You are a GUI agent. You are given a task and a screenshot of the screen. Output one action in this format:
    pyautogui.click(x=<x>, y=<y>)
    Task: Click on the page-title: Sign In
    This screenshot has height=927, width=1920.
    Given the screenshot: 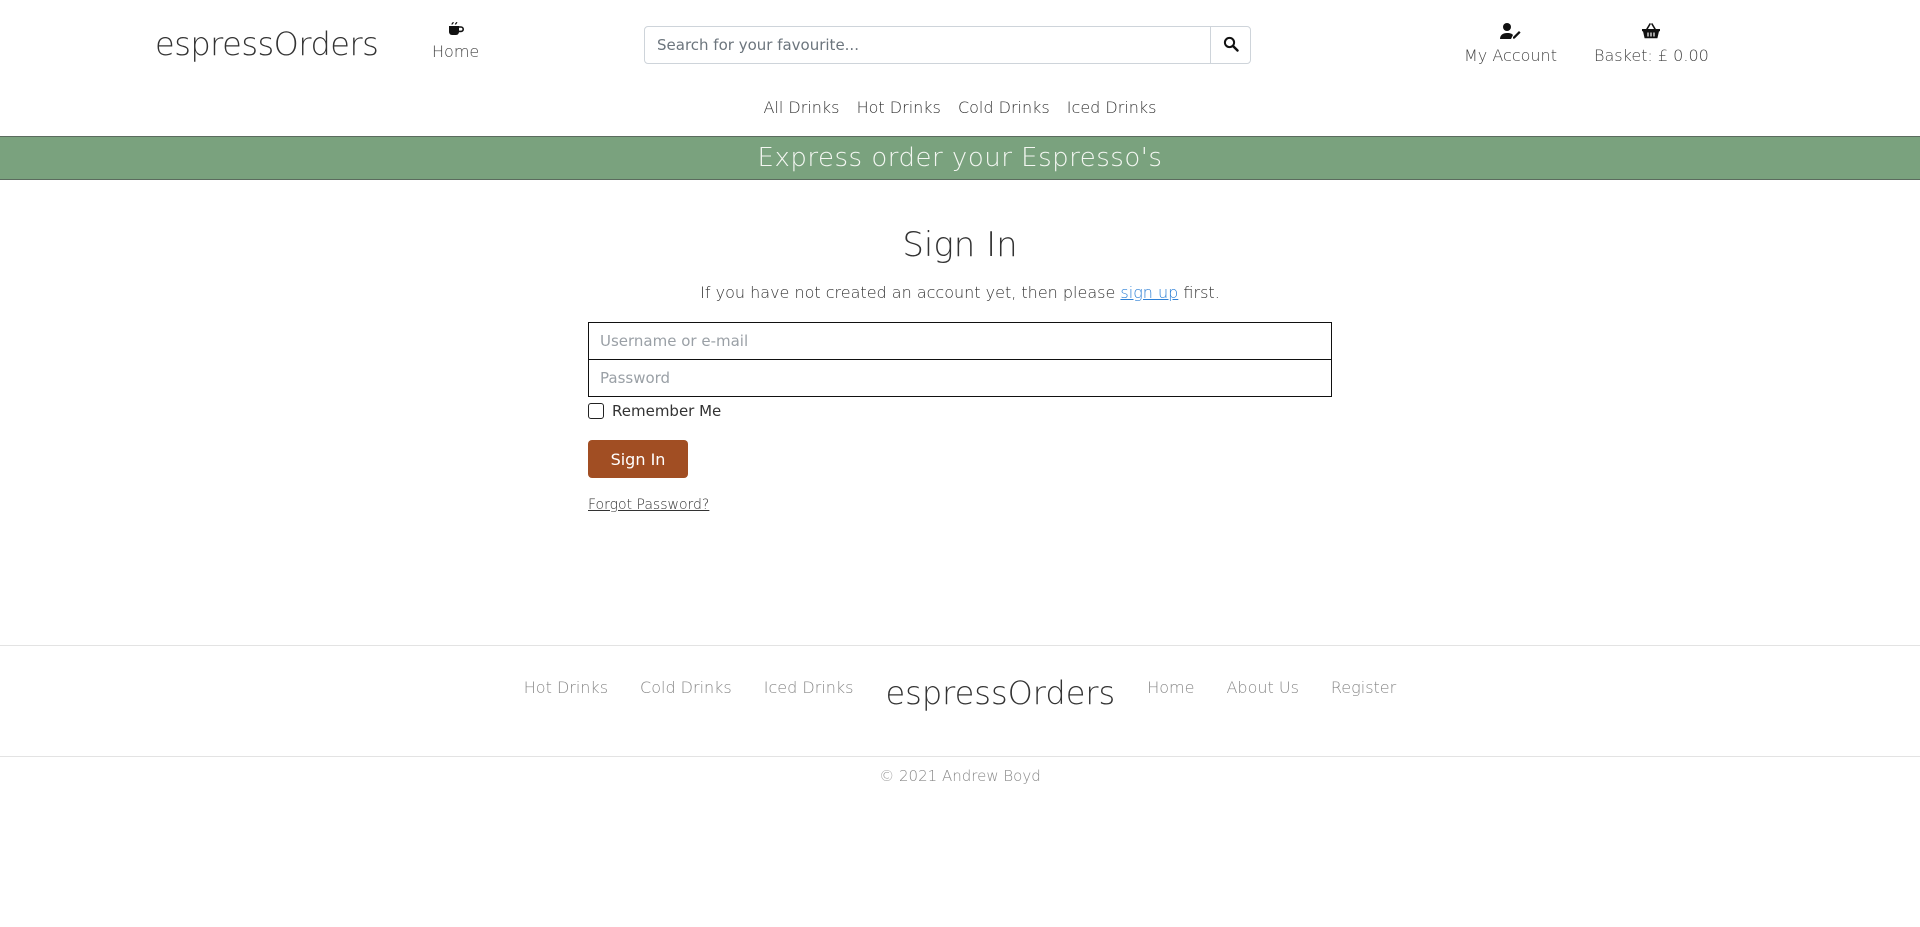 What is the action you would take?
    pyautogui.click(x=960, y=245)
    